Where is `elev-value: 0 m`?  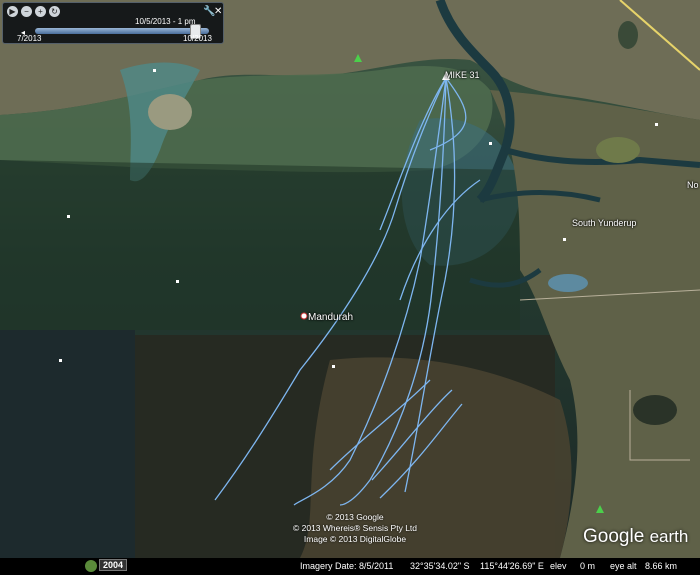 elev-value: 0 m is located at coordinates (588, 566).